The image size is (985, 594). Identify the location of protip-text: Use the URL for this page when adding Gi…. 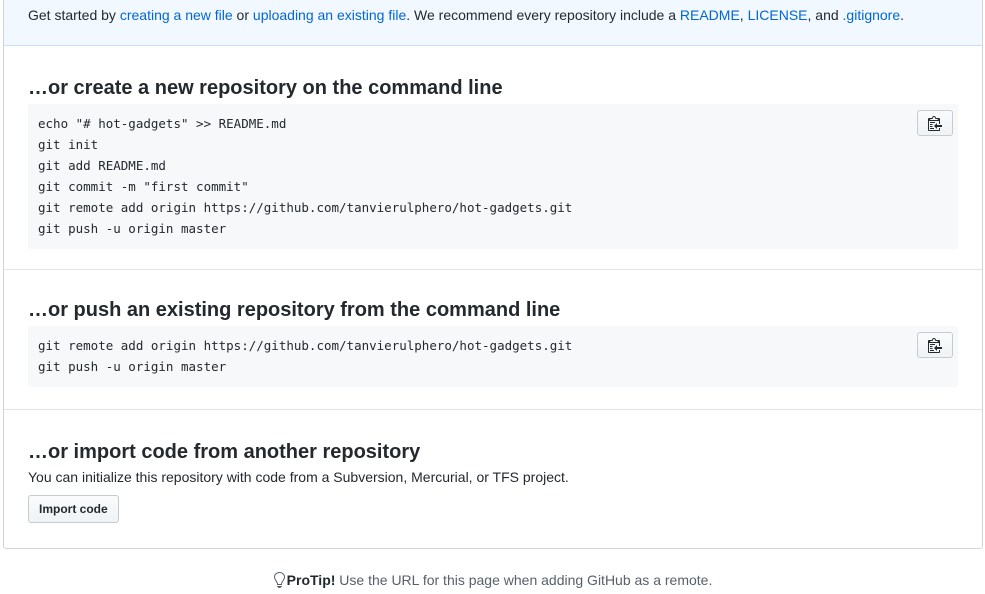
(524, 580).